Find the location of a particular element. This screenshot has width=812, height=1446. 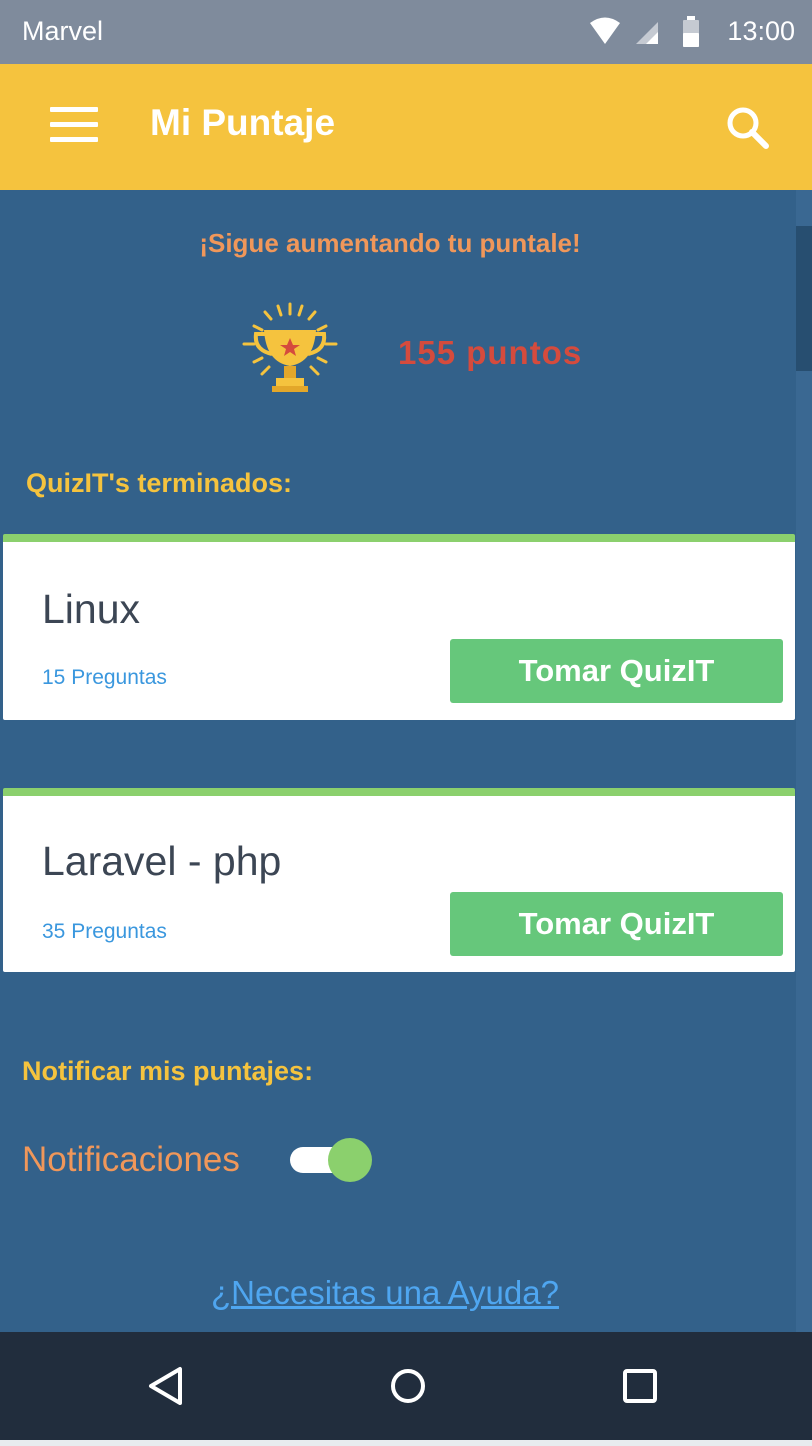

quiz-name: Linux is located at coordinates (91, 609).